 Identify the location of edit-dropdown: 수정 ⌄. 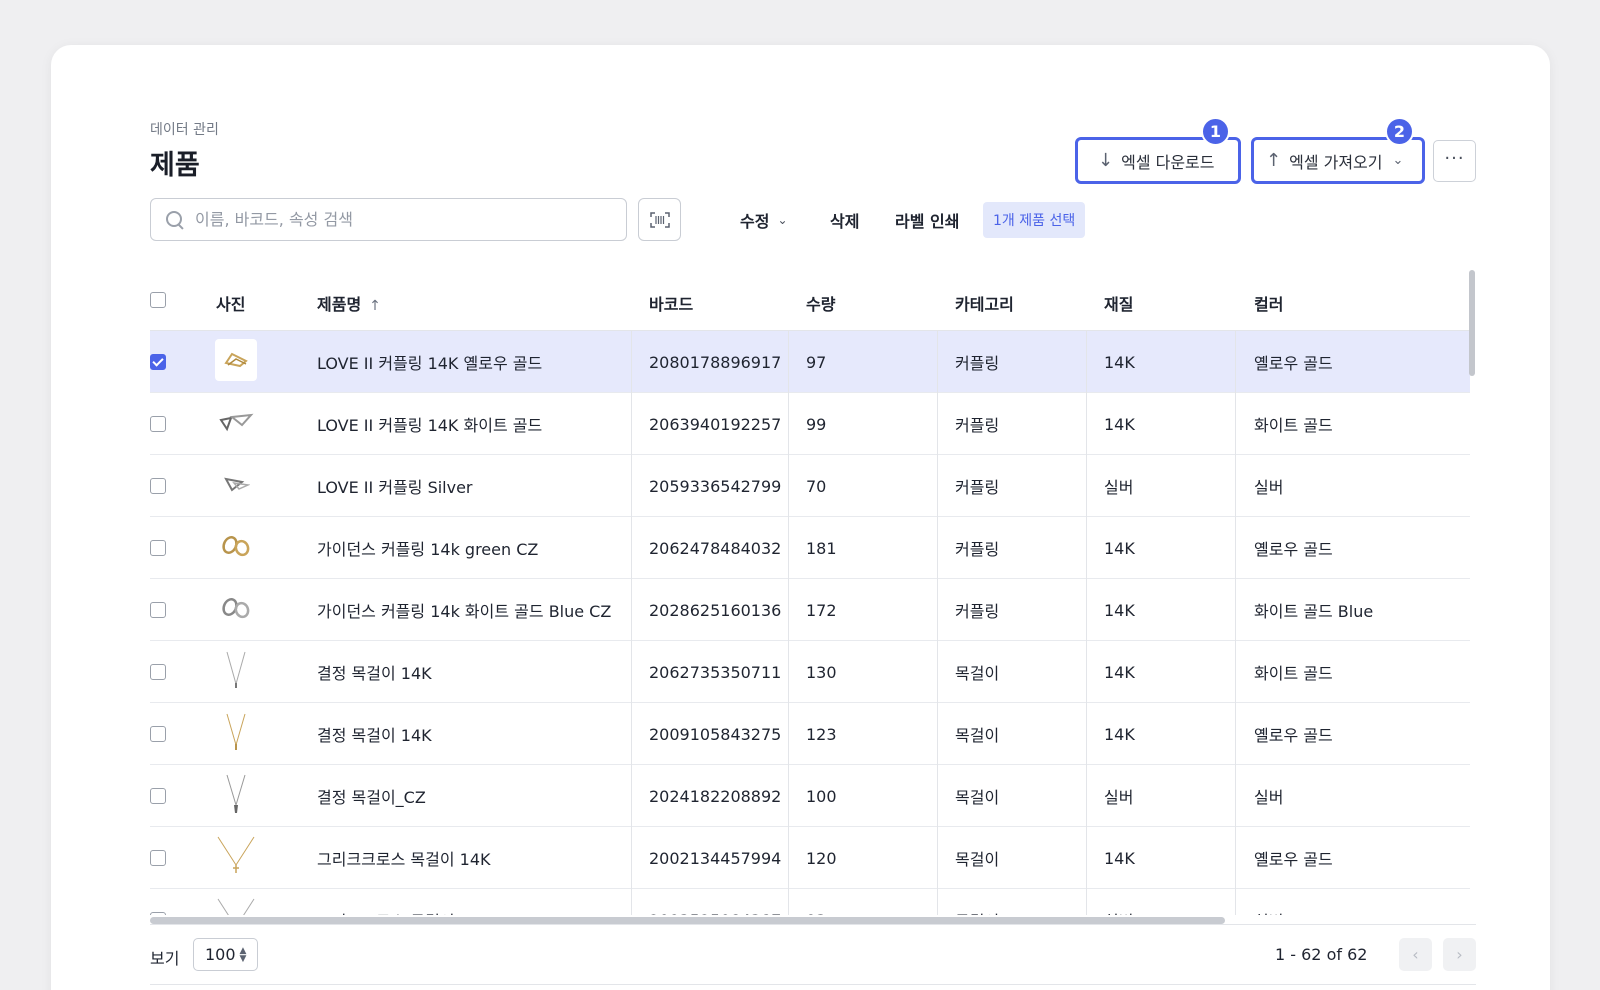
(764, 220).